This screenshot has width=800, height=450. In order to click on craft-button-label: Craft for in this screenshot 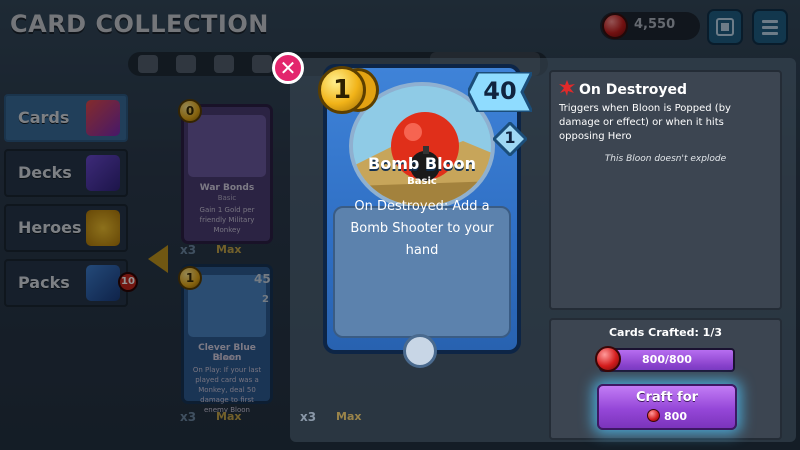, I will do `click(667, 397)`.